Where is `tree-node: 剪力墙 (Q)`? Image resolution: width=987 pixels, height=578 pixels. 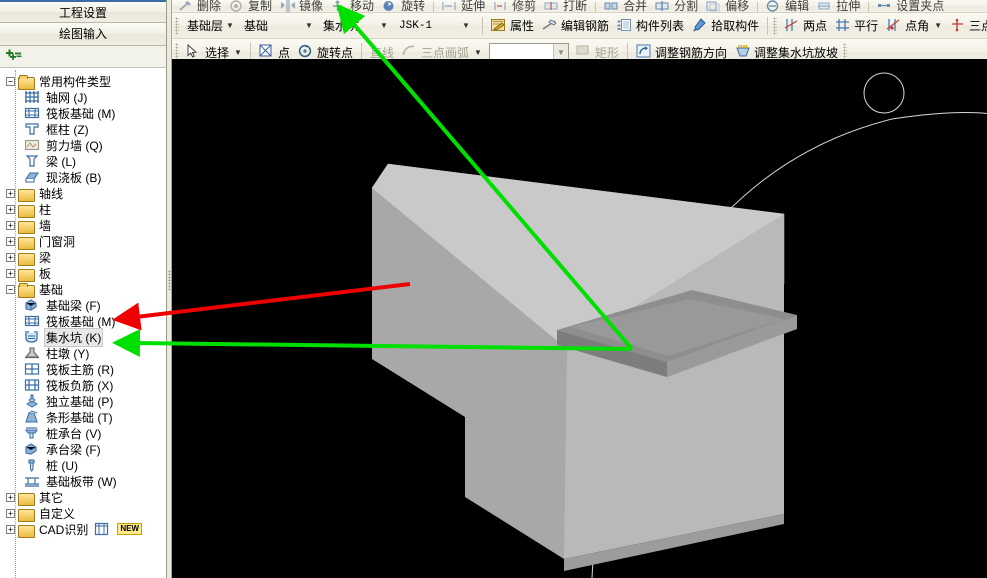 tree-node: 剪力墙 (Q) is located at coordinates (83, 145).